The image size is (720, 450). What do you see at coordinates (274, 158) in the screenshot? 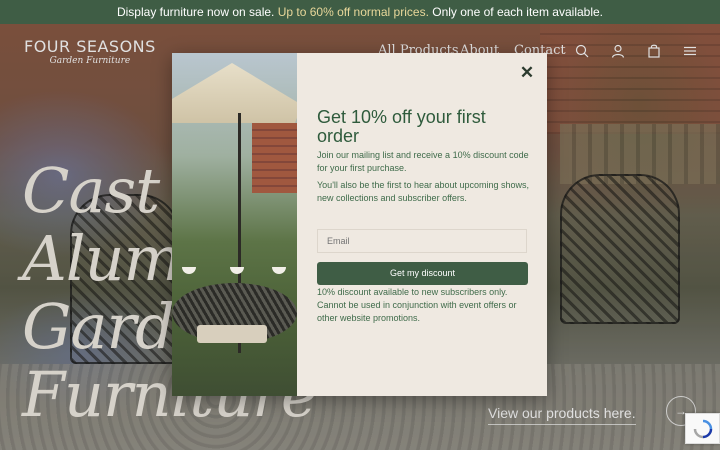
I see `image-brick-wall` at bounding box center [274, 158].